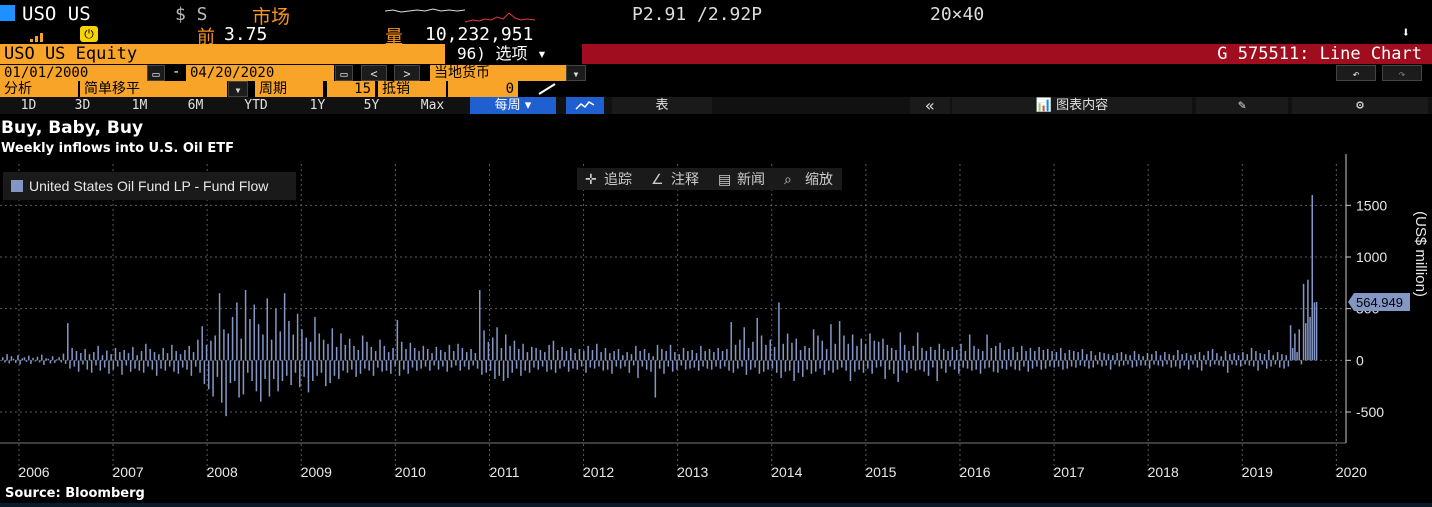 The height and width of the screenshot is (507, 1432). Describe the element at coordinates (1072, 105) in the screenshot. I see `chart-content-button: 📊 图表内容` at that location.